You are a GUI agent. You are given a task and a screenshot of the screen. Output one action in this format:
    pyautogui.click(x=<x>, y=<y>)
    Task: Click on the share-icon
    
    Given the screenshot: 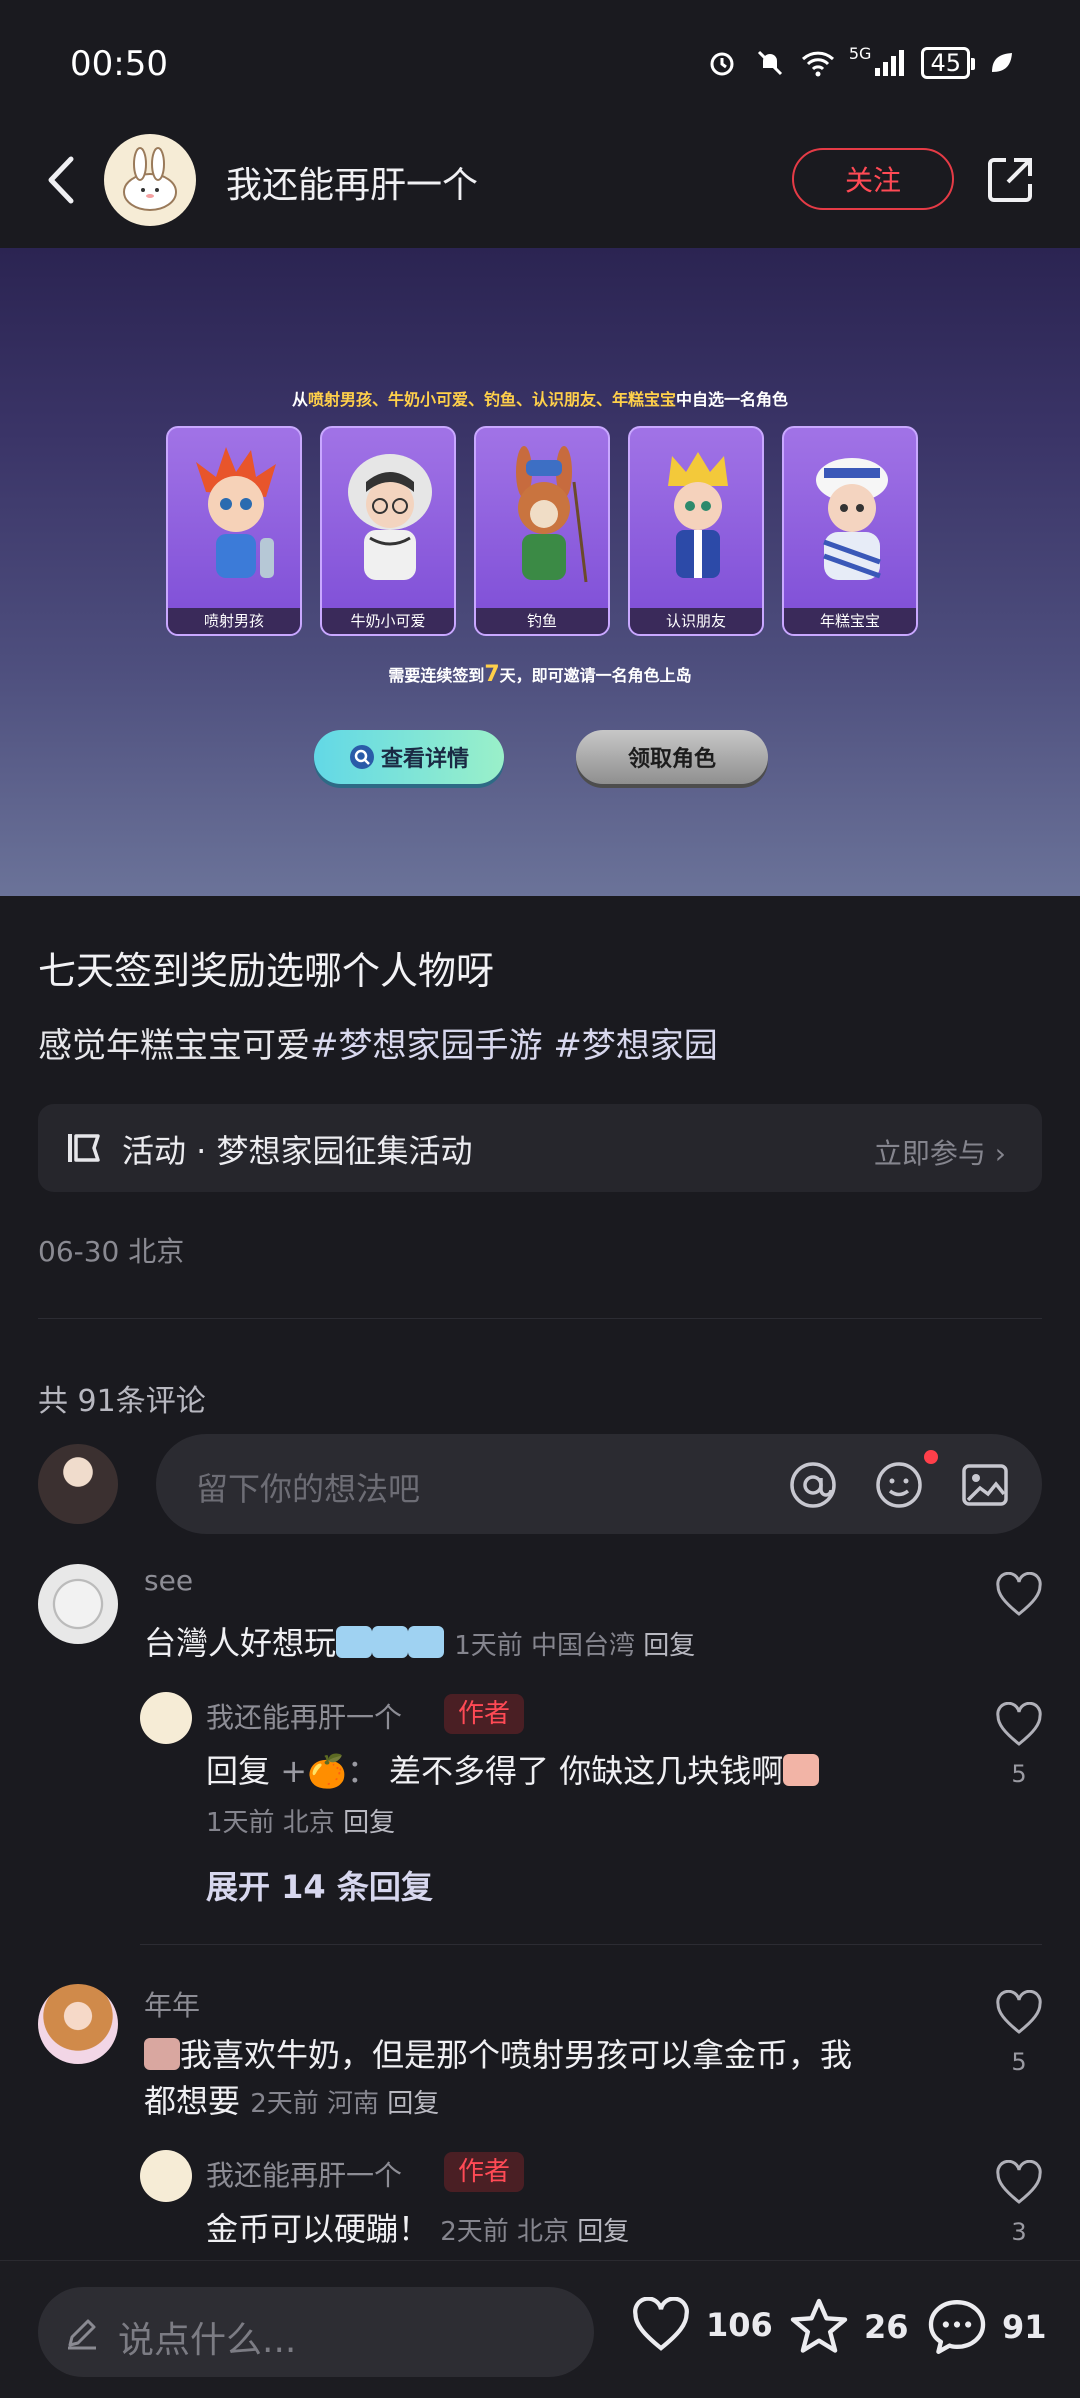 What is the action you would take?
    pyautogui.click(x=1010, y=180)
    